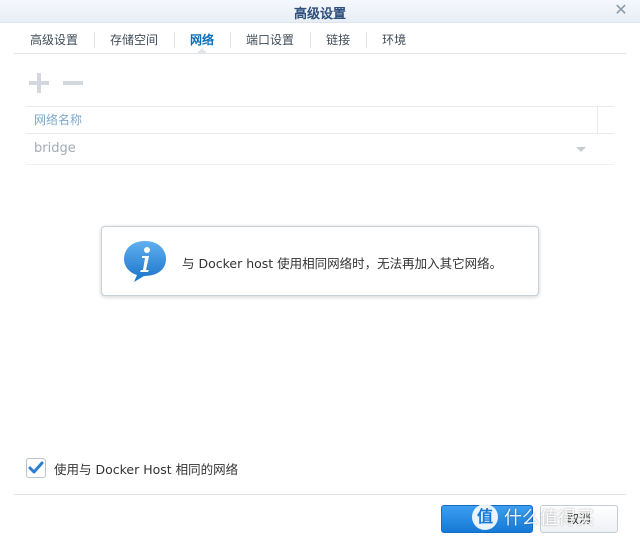 The image size is (640, 542). Describe the element at coordinates (270, 40) in the screenshot. I see `tab-port-settings: 端口设置` at that location.